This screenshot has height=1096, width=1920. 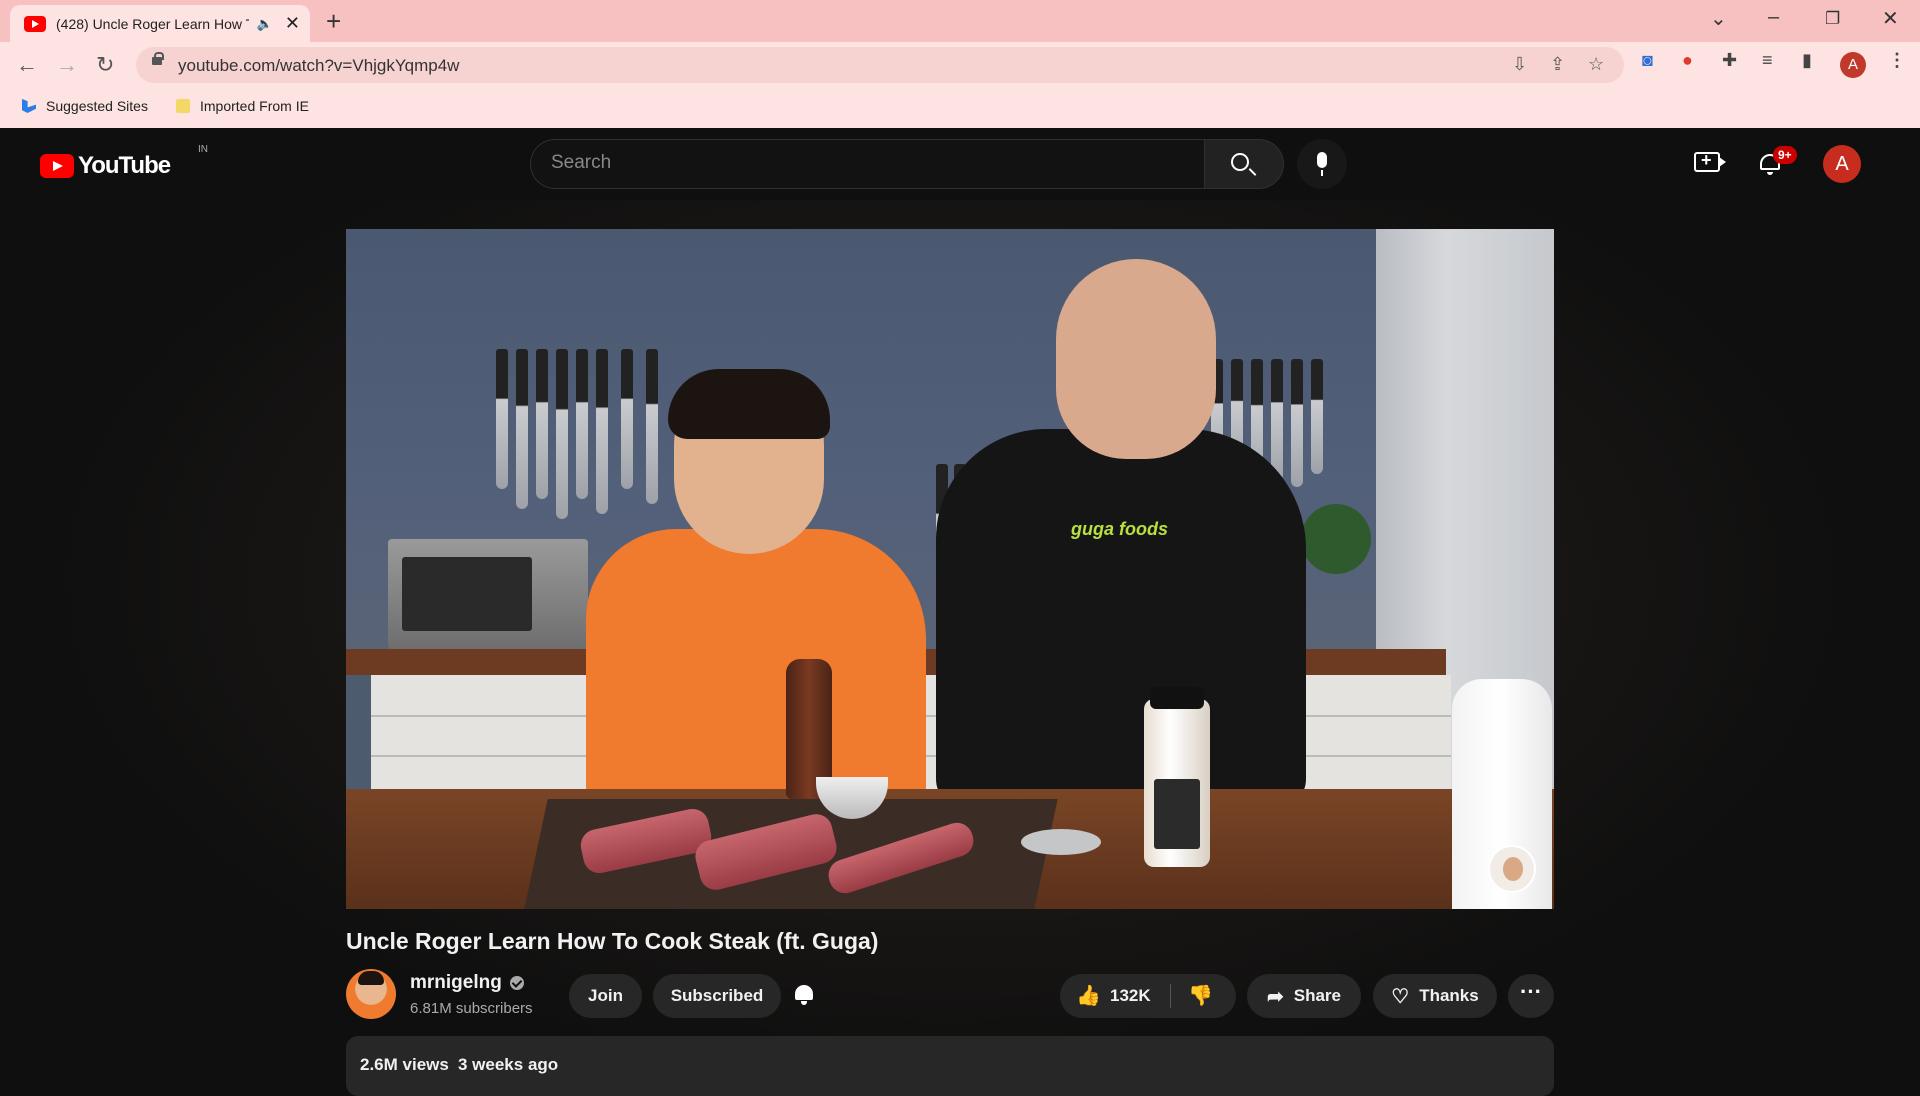 I want to click on new-tab-button: +, so click(x=333, y=21).